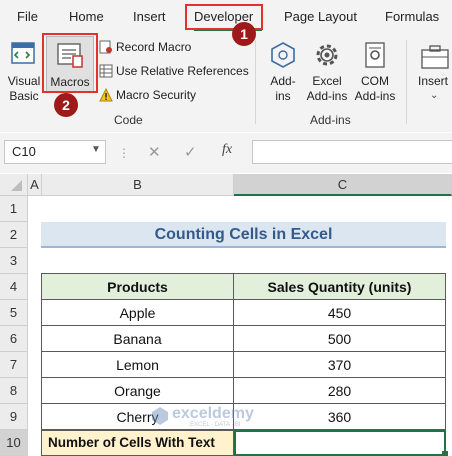  I want to click on column-header-b: B, so click(138, 185).